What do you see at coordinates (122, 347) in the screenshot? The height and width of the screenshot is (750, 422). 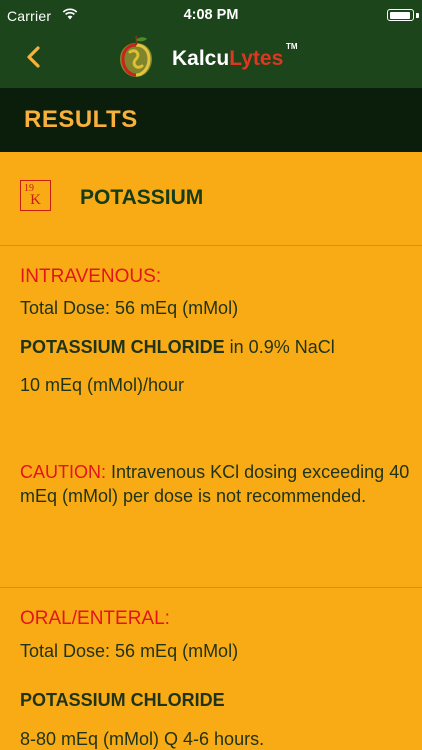 I see `iv-drug-name: POTASSIUM CHLORIDE` at bounding box center [122, 347].